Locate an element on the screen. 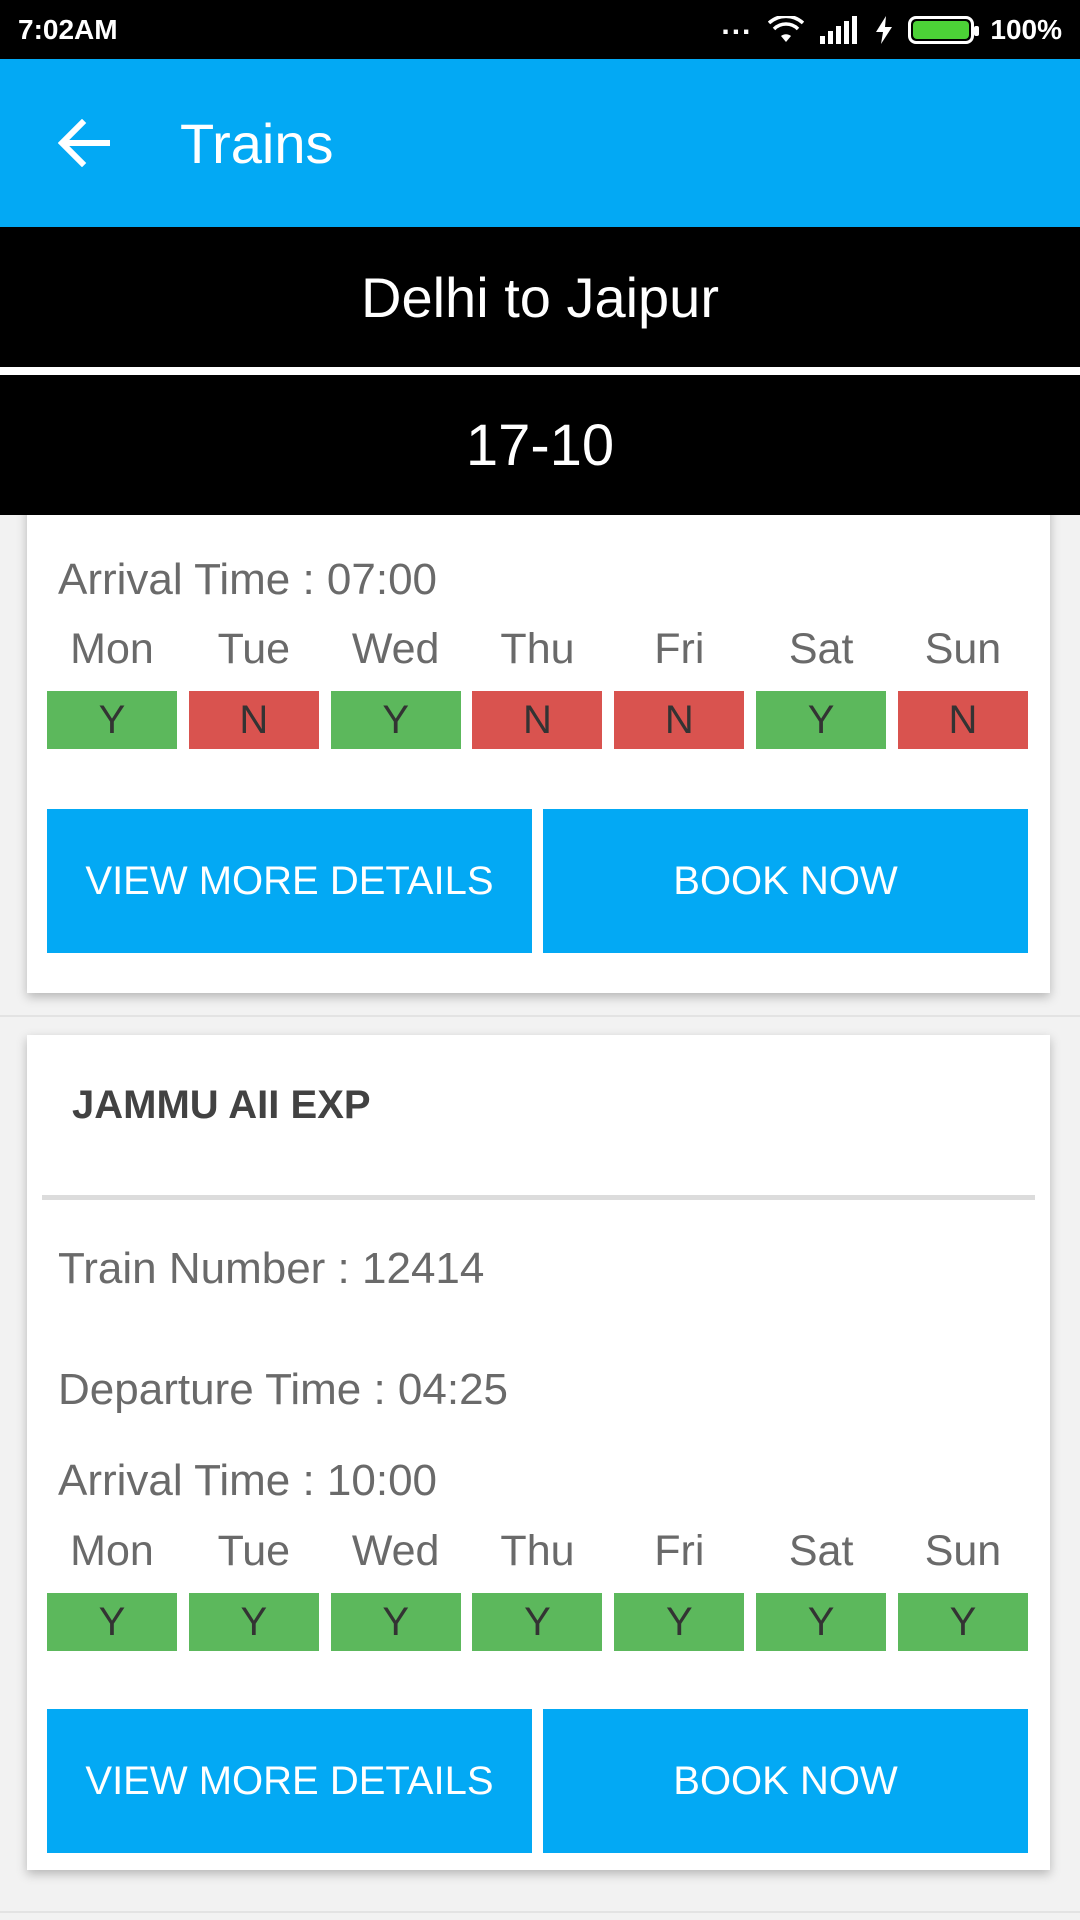 Image resolution: width=1080 pixels, height=1920 pixels. status-icons: ... 100% is located at coordinates (891, 27).